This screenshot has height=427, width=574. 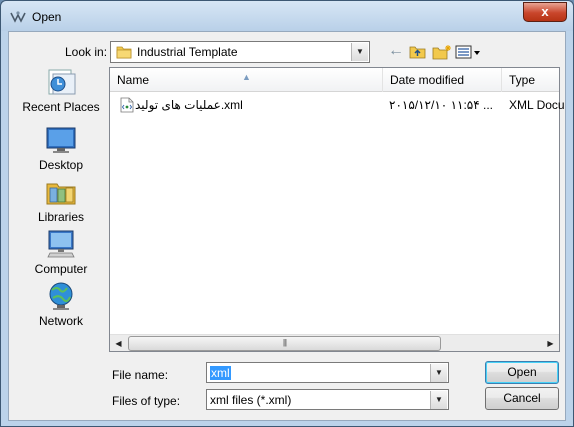 I want to click on look-in-value: Industrial Template, so click(x=187, y=52).